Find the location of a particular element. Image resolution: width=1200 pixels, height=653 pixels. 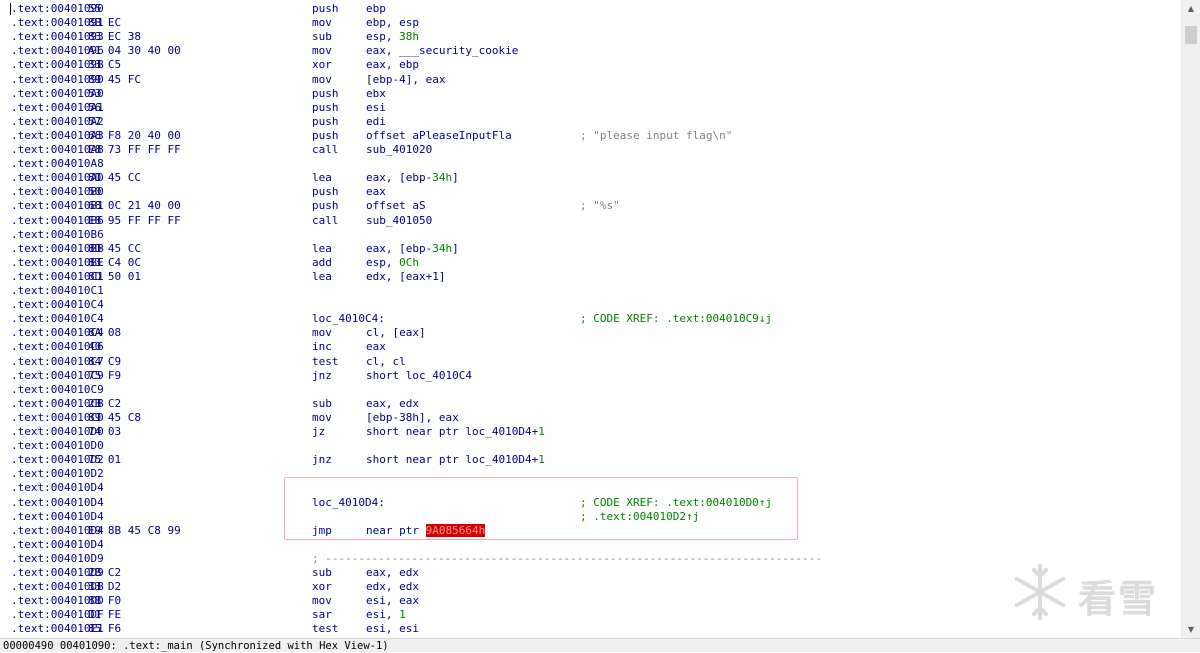

disasm-line: .text:004010A0 53 push ebx is located at coordinates (590, 94).